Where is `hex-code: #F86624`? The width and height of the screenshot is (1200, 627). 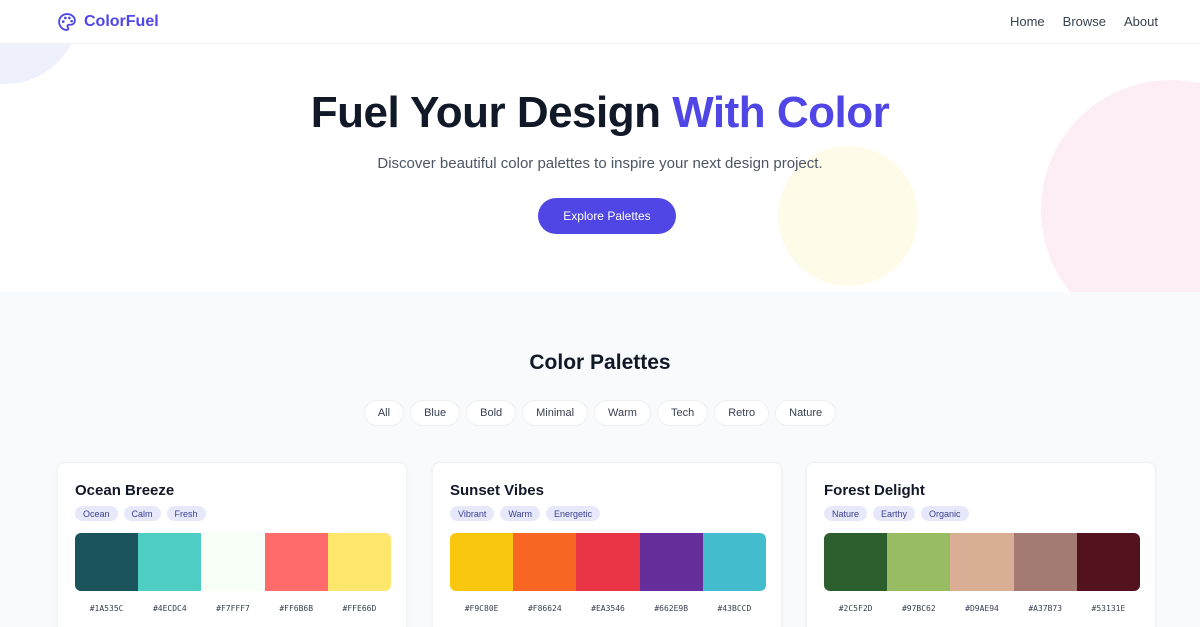 hex-code: #F86624 is located at coordinates (544, 608).